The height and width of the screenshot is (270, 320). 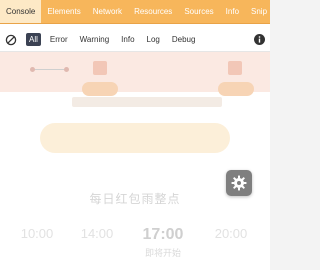 I want to click on time-label: 10:00, so click(x=37, y=233).